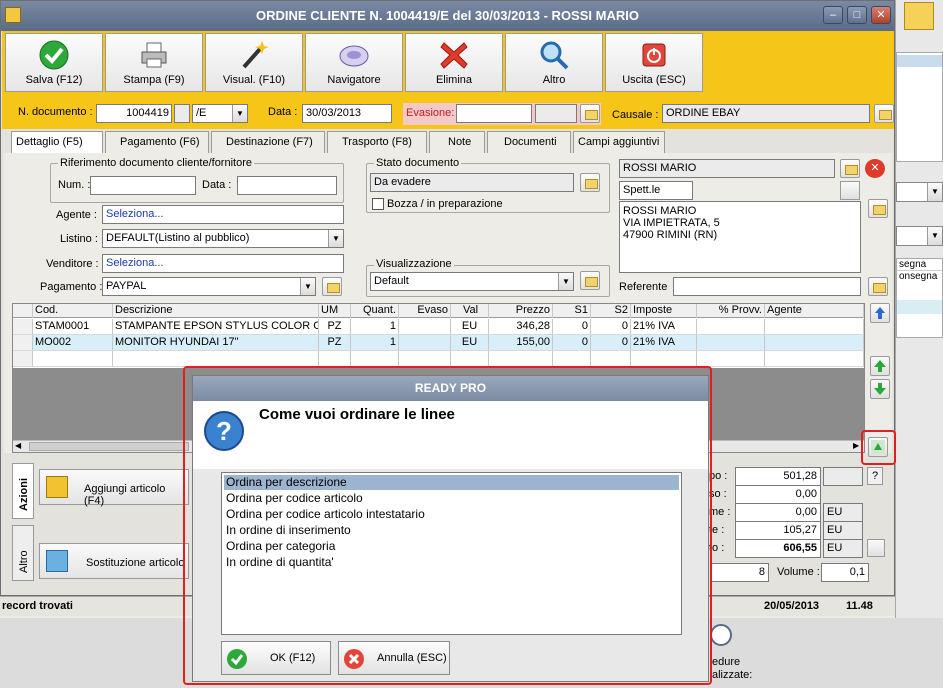 This screenshot has width=943, height=688. Describe the element at coordinates (766, 113) in the screenshot. I see `causale-field: ORDINE EBAY` at that location.